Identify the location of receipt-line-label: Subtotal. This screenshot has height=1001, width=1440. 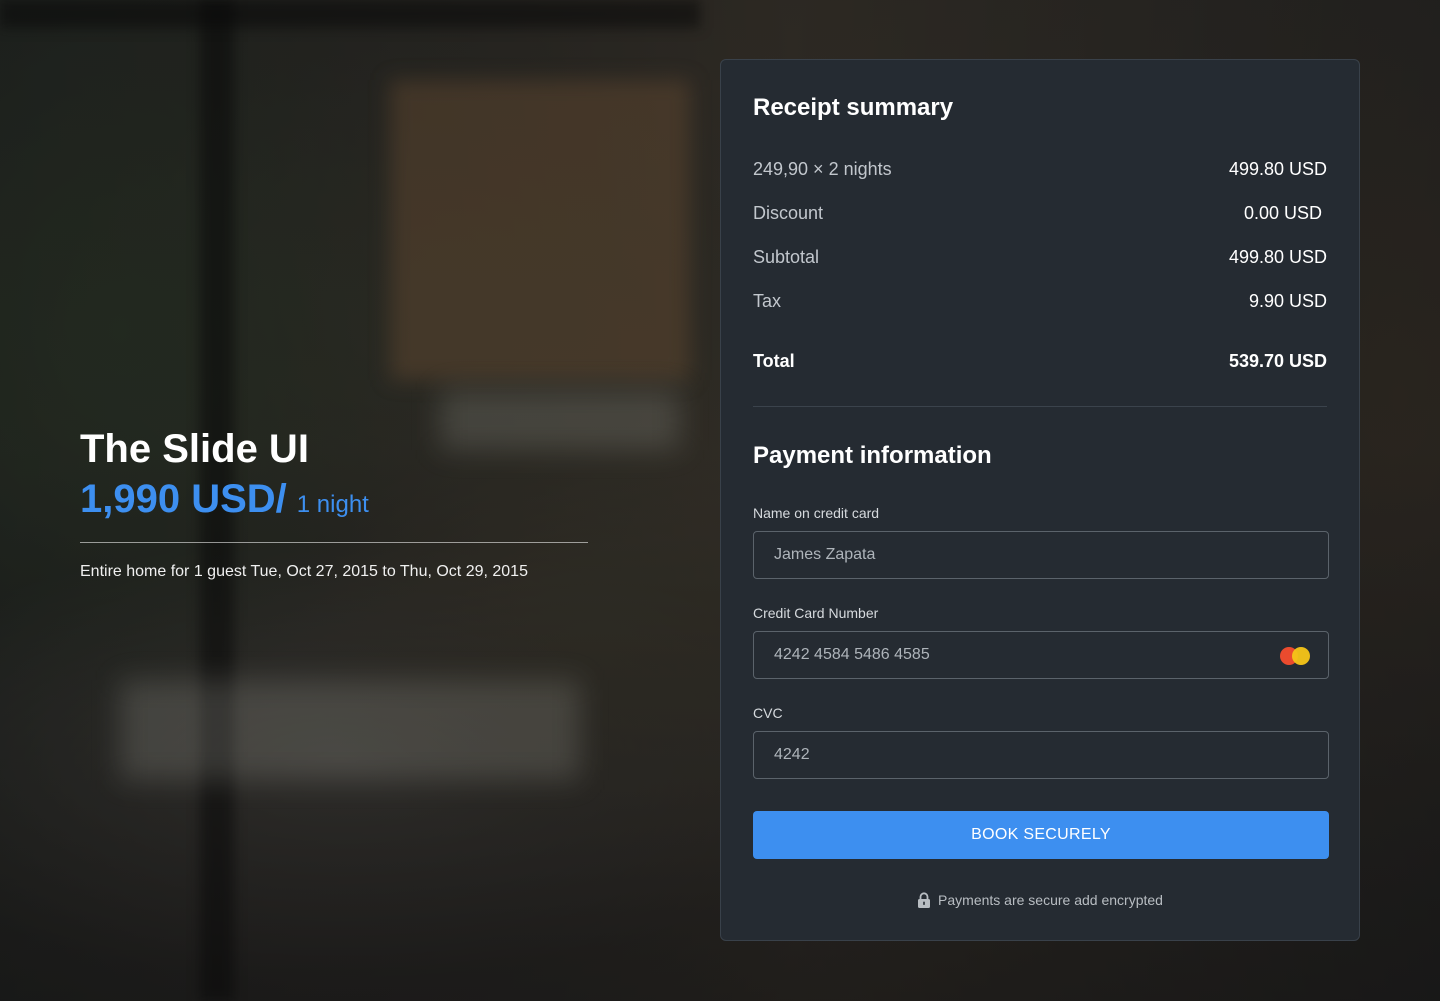
(786, 257).